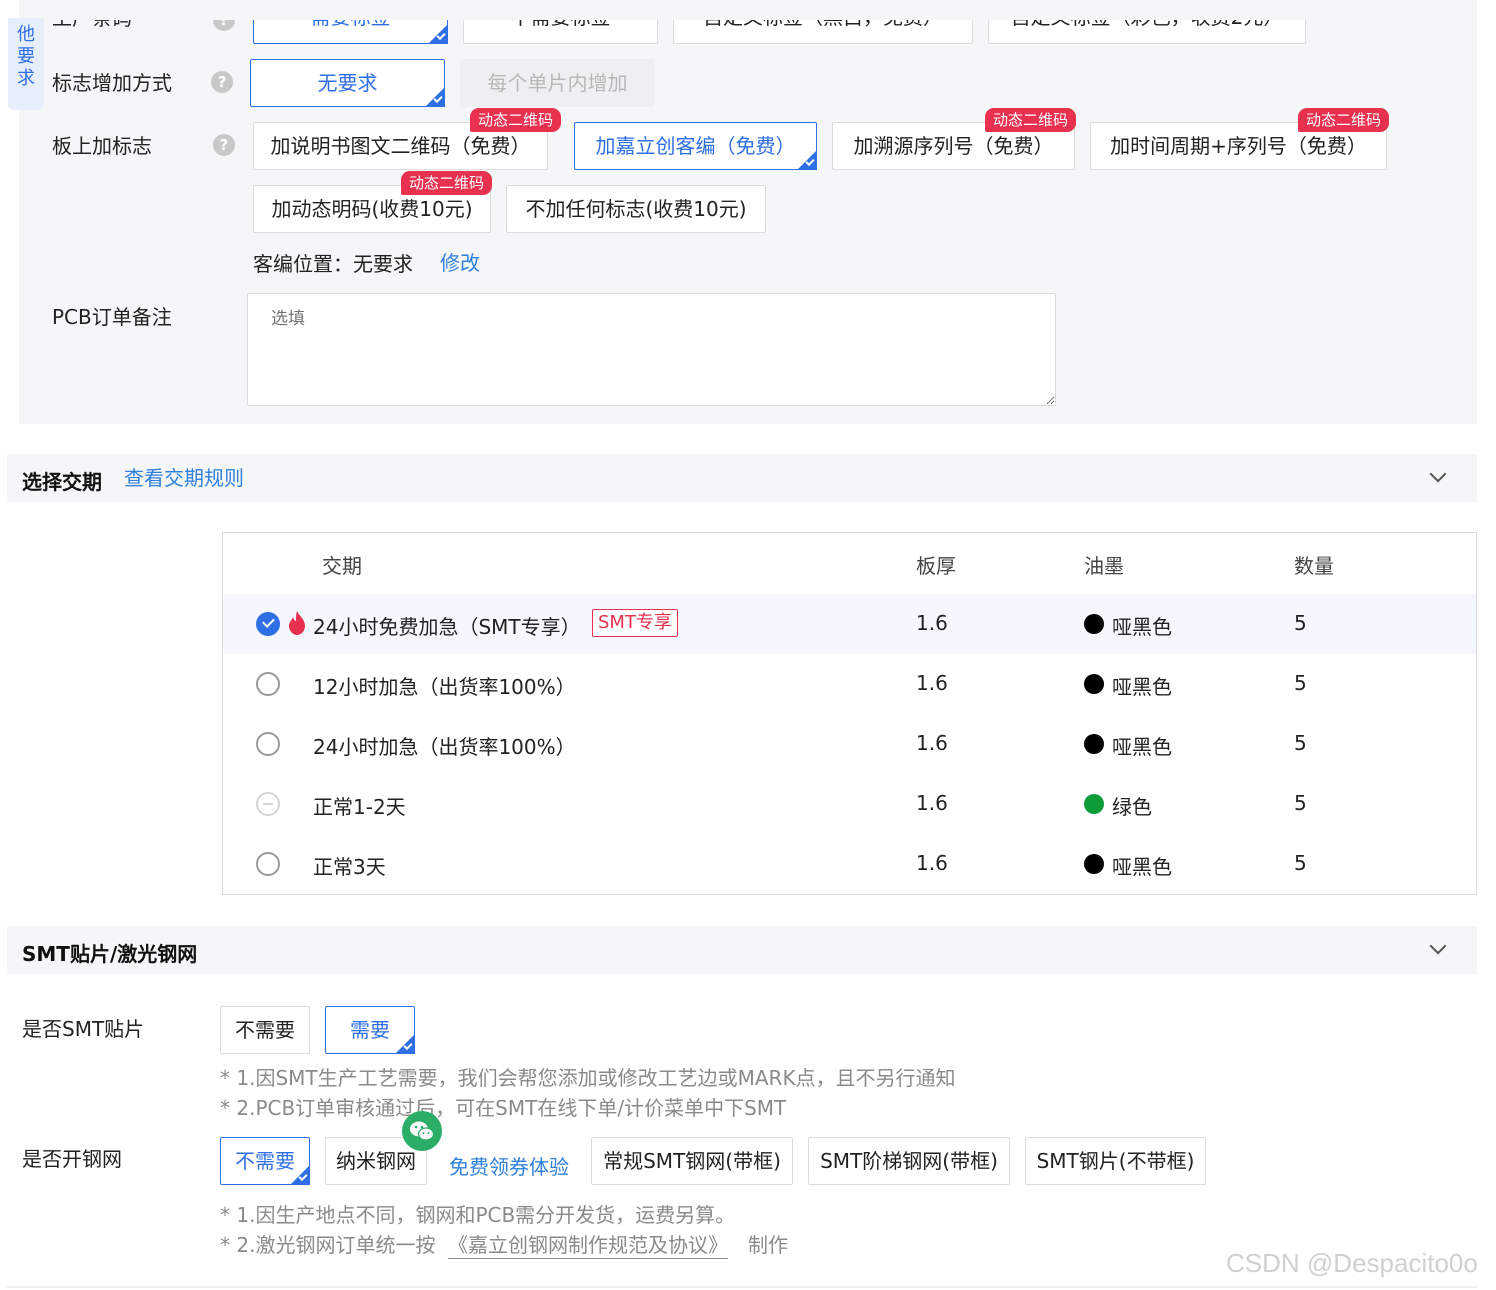 Image resolution: width=1496 pixels, height=1290 pixels. I want to click on watermark: CSDN @Despacito0o, so click(1352, 1263).